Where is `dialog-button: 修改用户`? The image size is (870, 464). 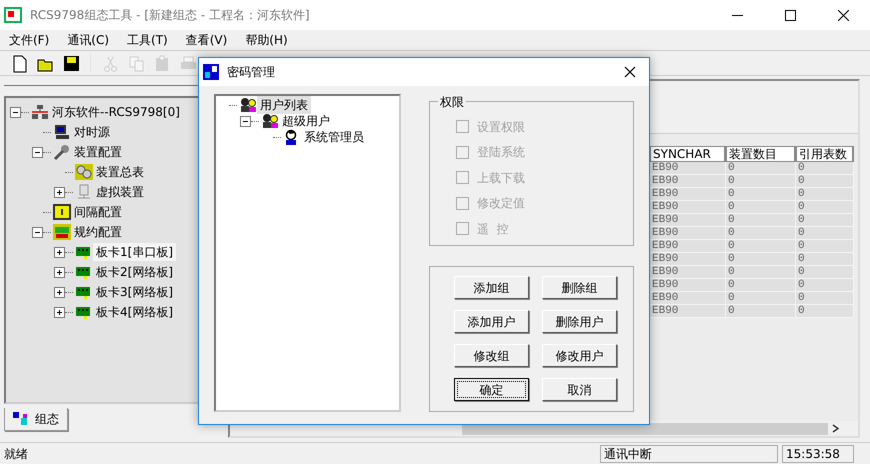 dialog-button: 修改用户 is located at coordinates (579, 355).